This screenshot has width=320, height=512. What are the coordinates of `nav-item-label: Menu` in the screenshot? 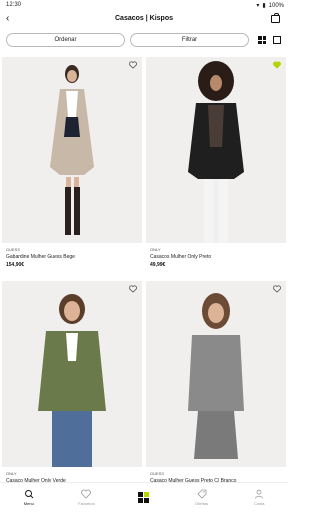 It's located at (28, 503).